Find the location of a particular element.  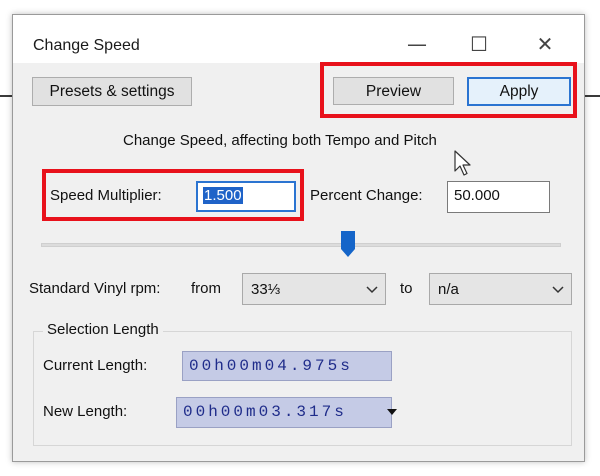

new-length-control: 00h00m03.317s is located at coordinates (284, 412).